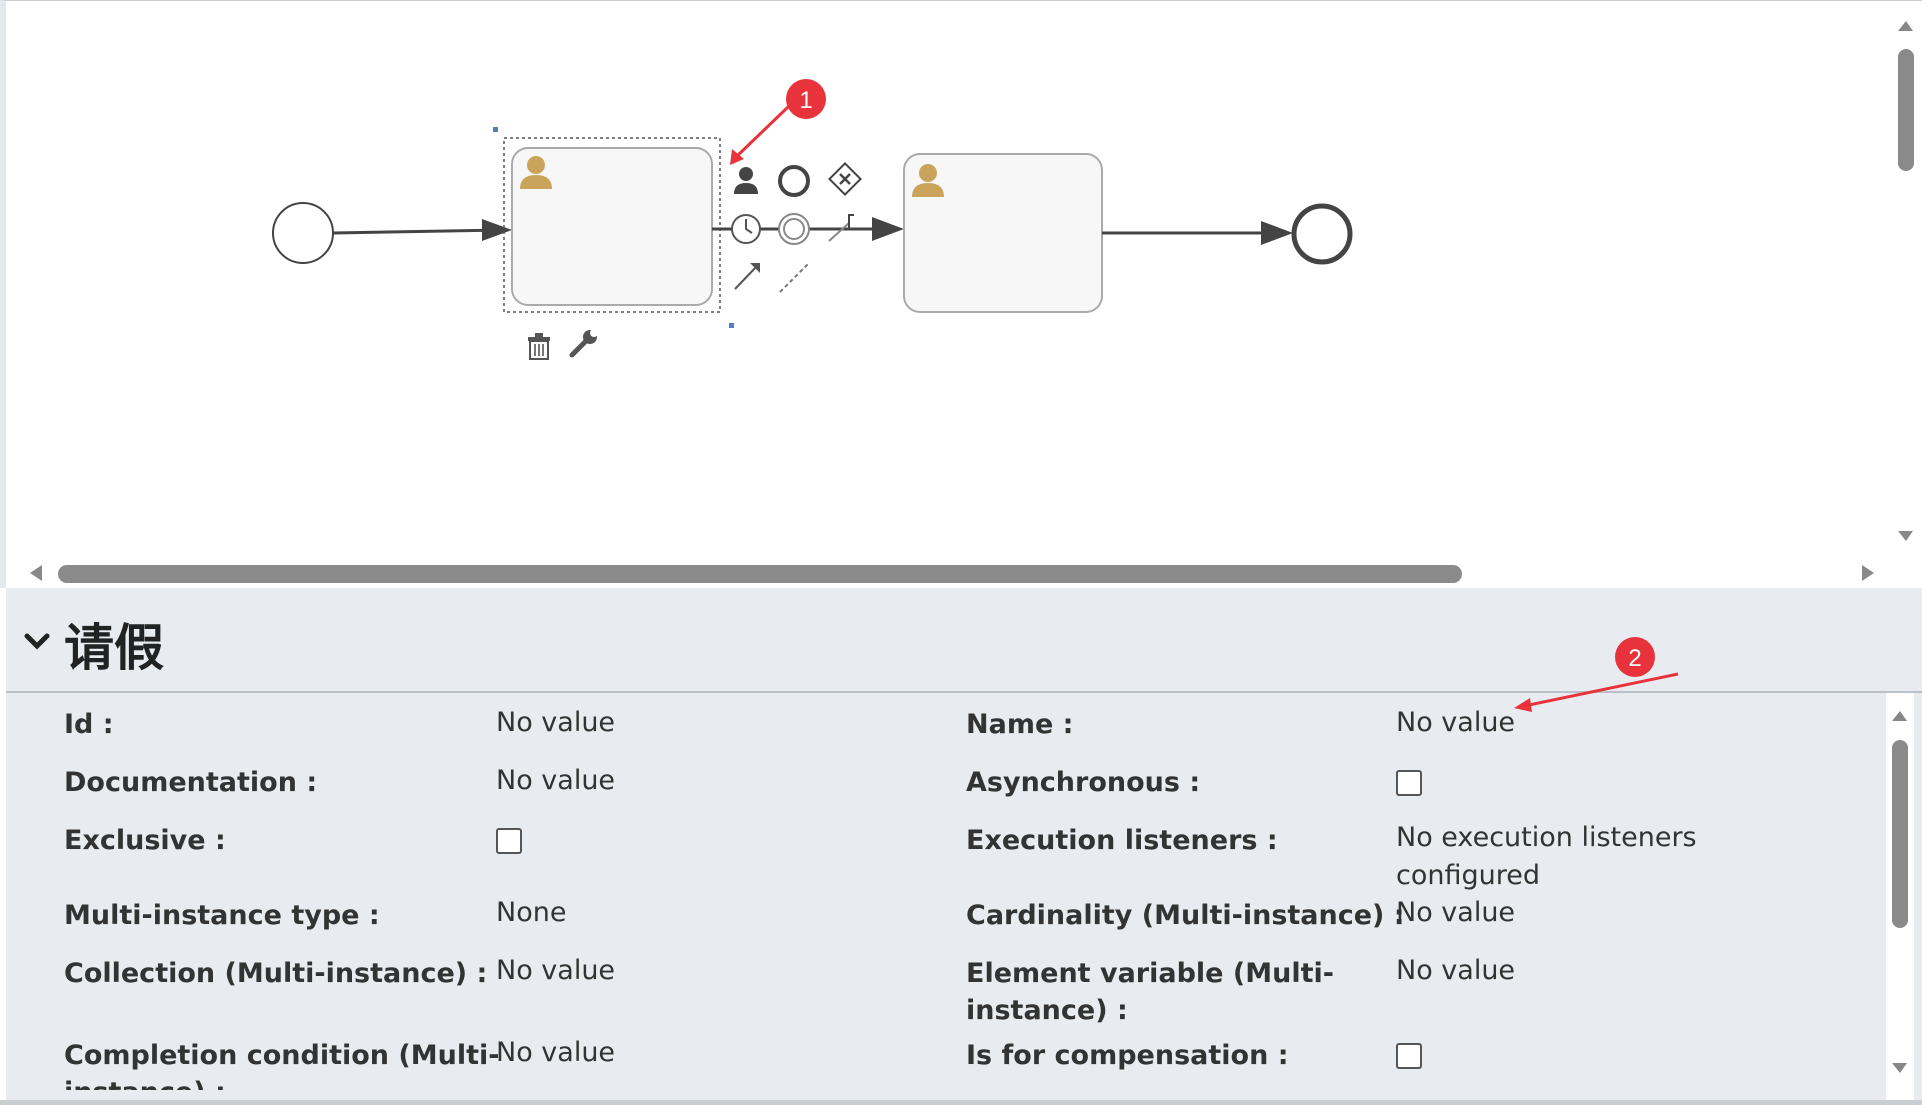 Image resolution: width=1922 pixels, height=1105 pixels. I want to click on wrench-icon, so click(583, 343).